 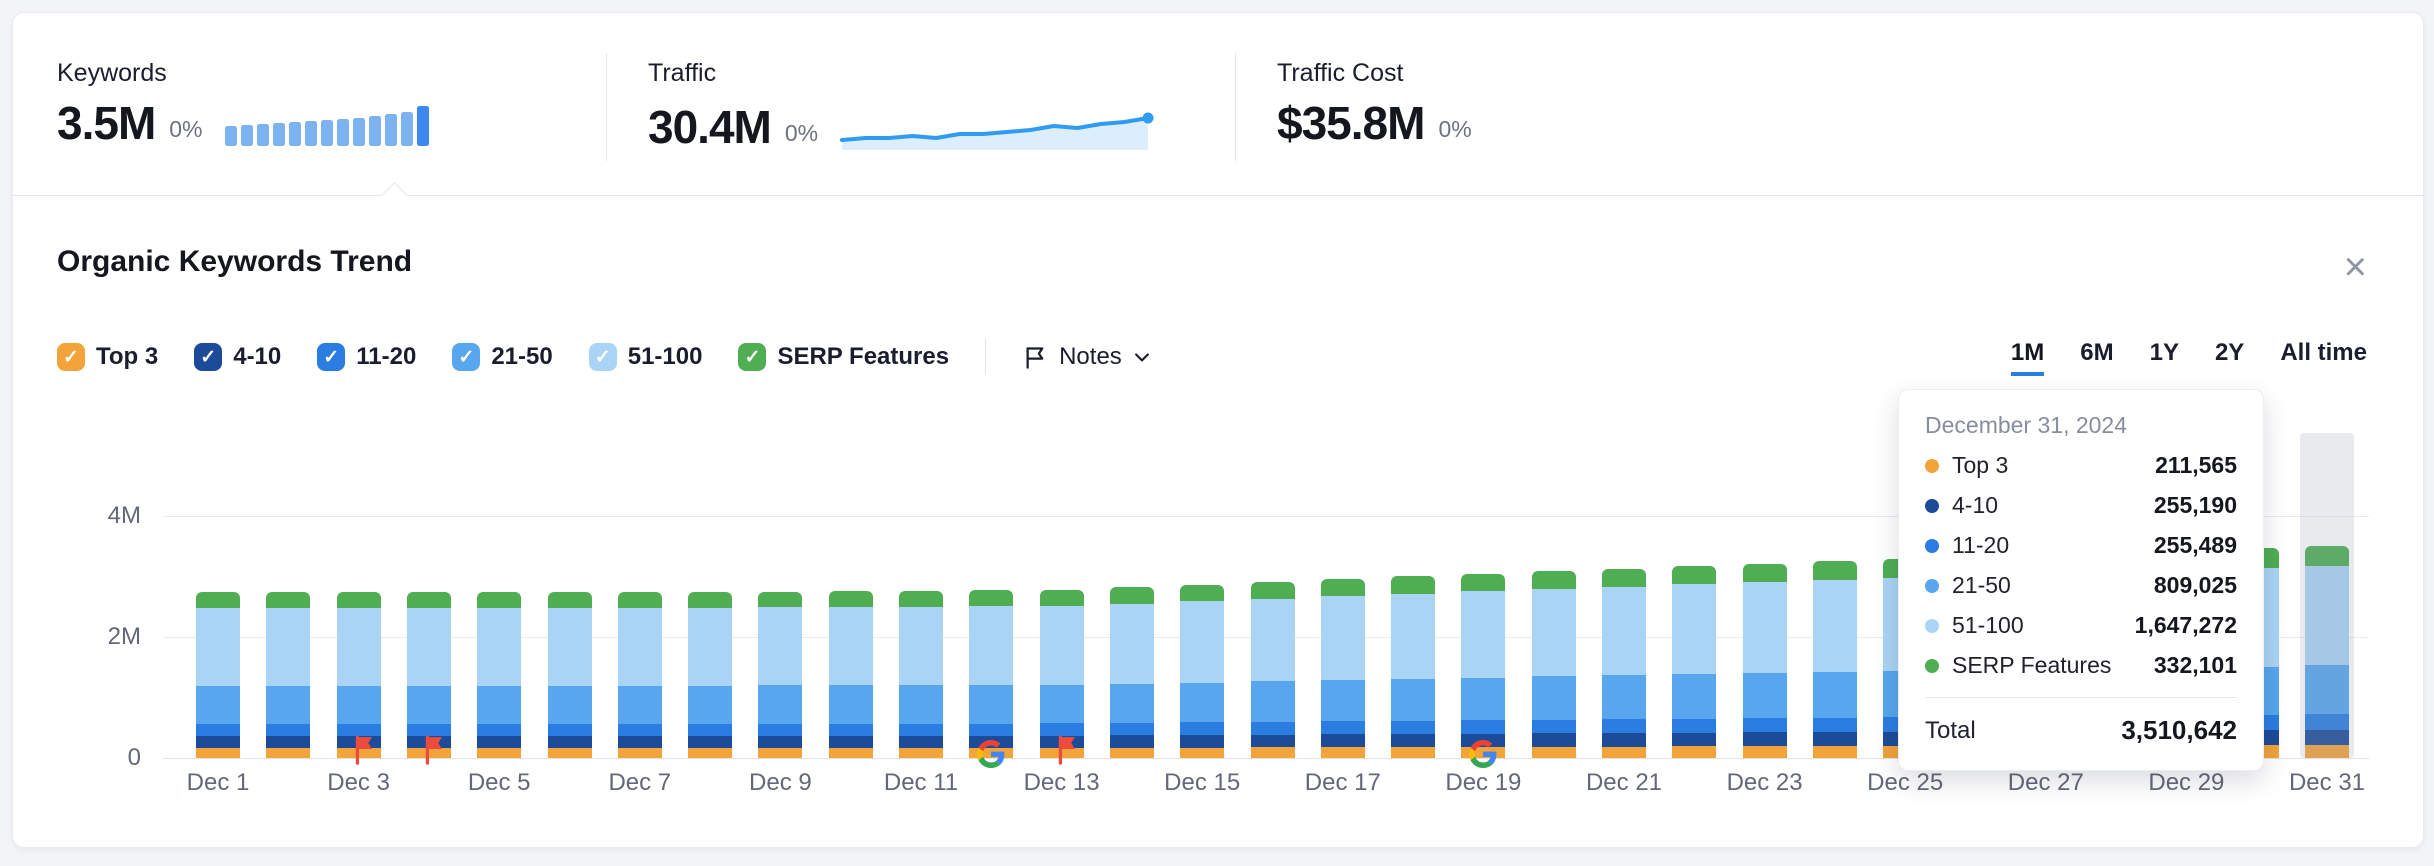 What do you see at coordinates (1483, 782) in the screenshot?
I see `x-axis-label: Dec 19` at bounding box center [1483, 782].